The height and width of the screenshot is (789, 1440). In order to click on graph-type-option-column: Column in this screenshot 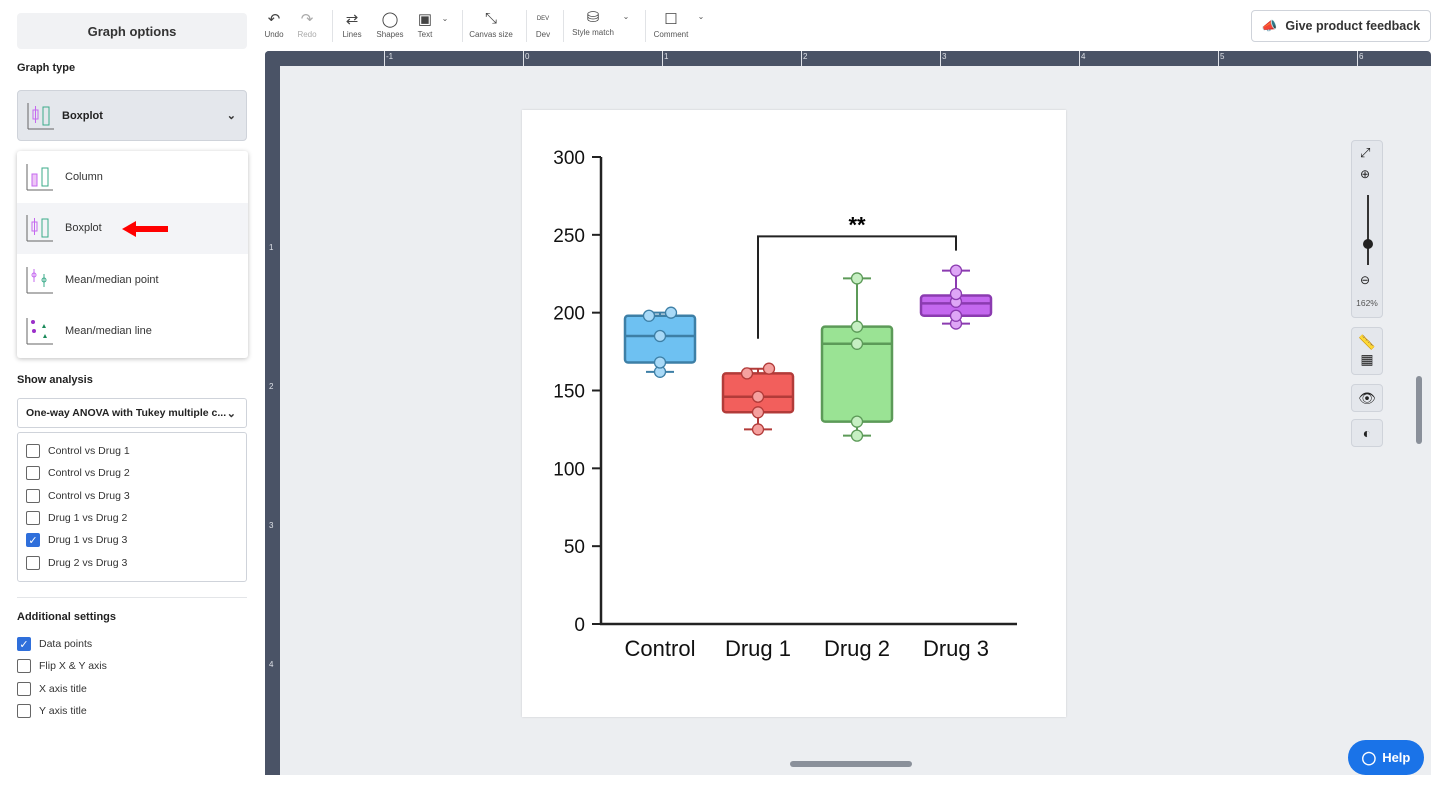, I will do `click(132, 177)`.